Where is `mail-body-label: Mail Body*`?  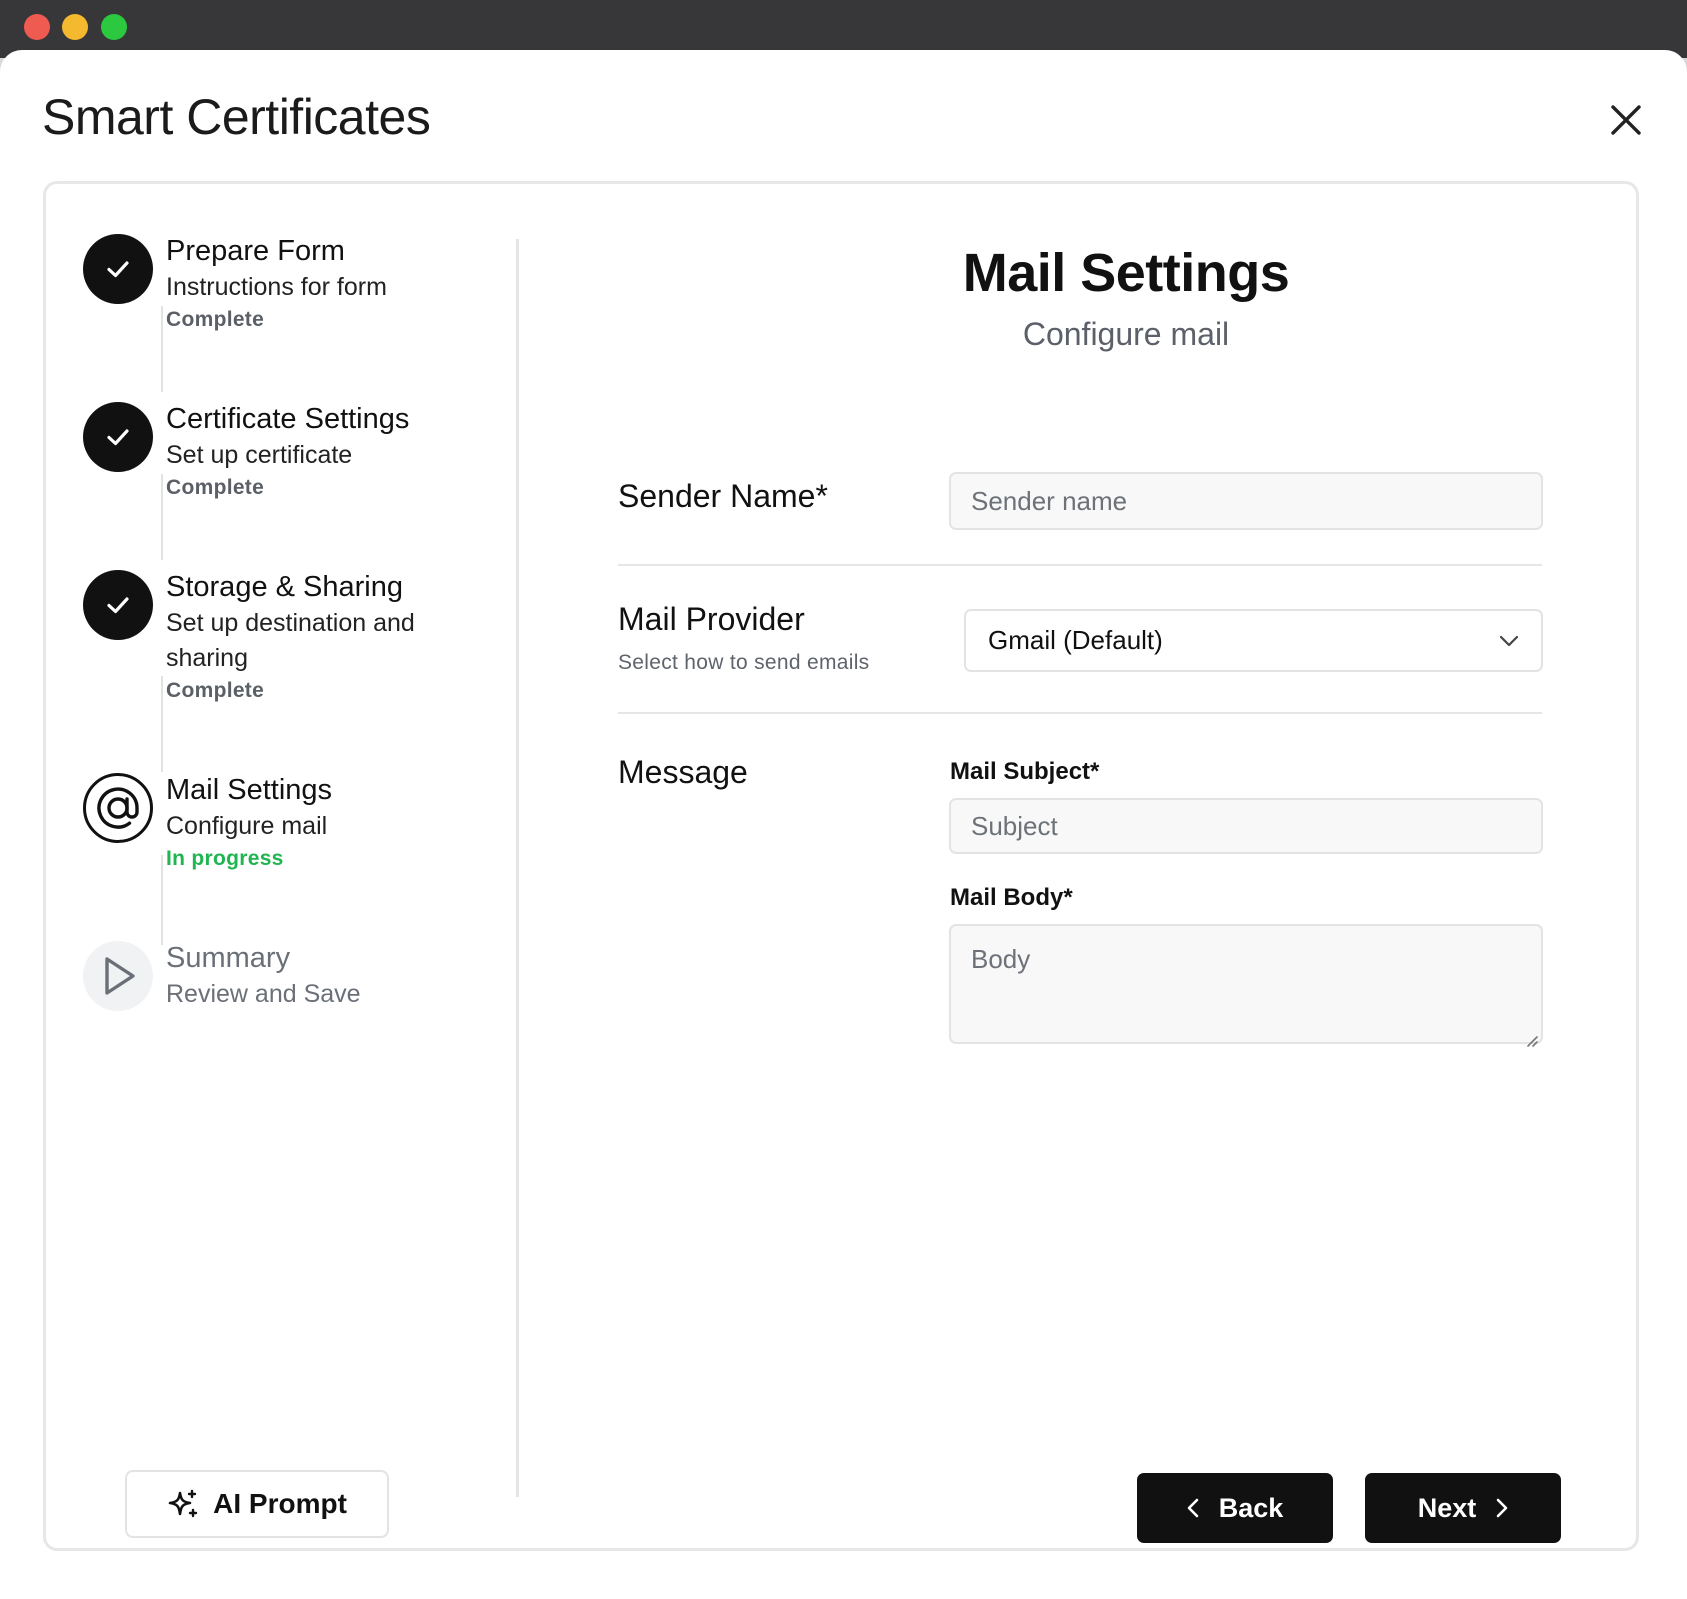 mail-body-label: Mail Body* is located at coordinates (1011, 897).